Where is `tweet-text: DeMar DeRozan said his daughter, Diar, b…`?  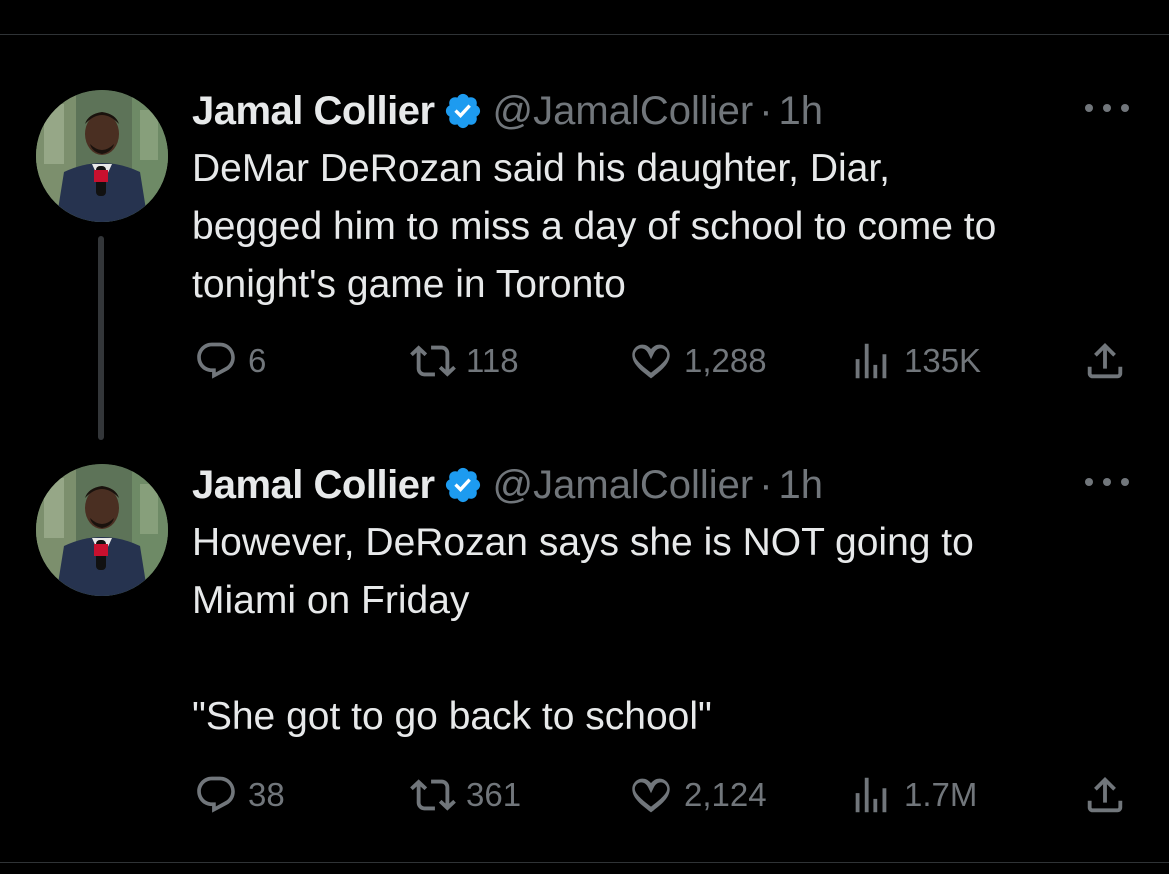 tweet-text: DeMar DeRozan said his daughter, Diar, b… is located at coordinates (594, 226).